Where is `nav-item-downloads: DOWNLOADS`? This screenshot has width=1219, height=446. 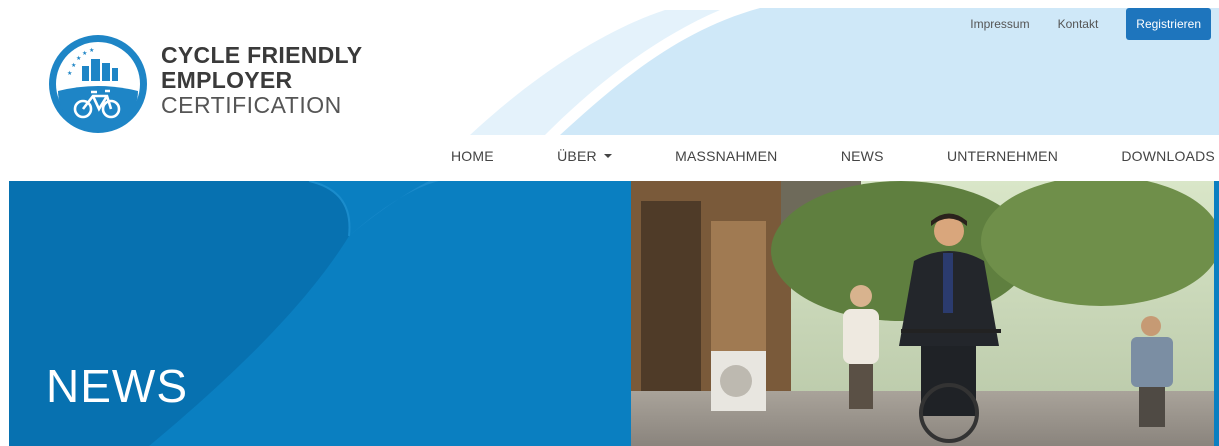
nav-item-downloads: DOWNLOADS is located at coordinates (1168, 156).